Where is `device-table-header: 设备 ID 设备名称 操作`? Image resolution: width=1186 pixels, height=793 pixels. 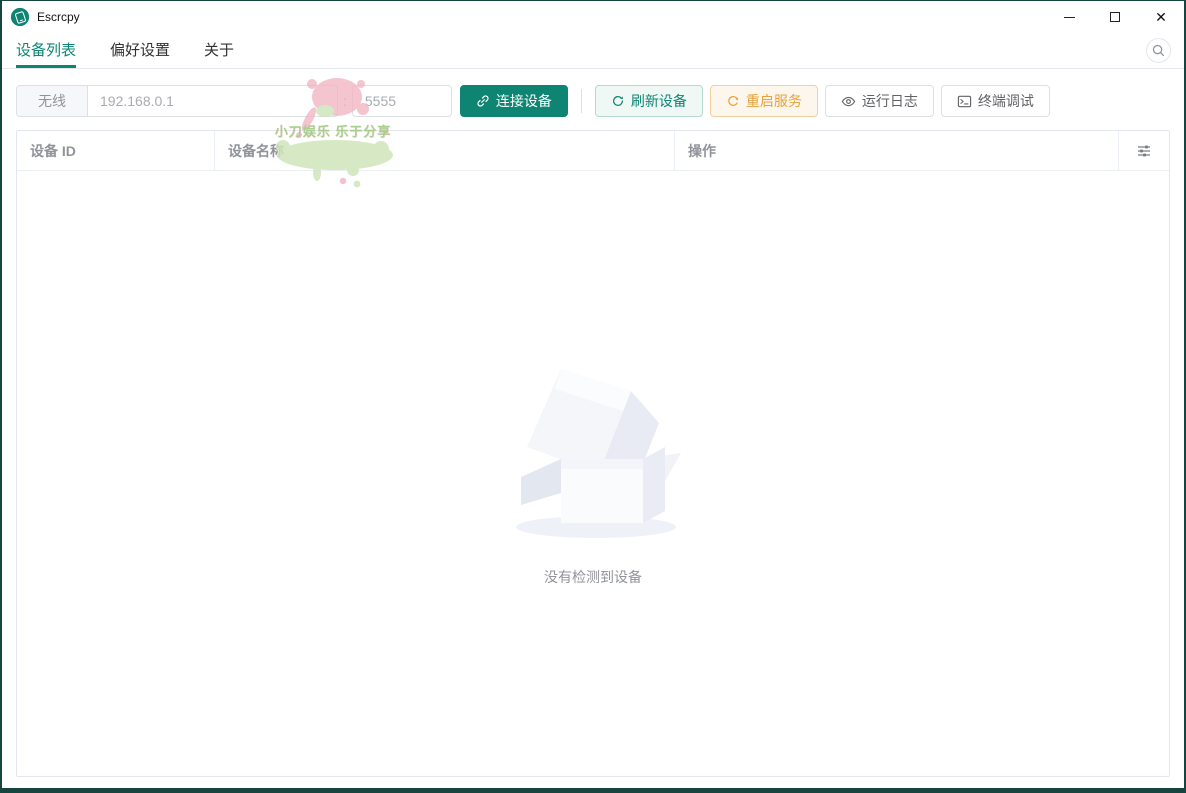 device-table-header: 设备 ID 设备名称 操作 is located at coordinates (593, 151).